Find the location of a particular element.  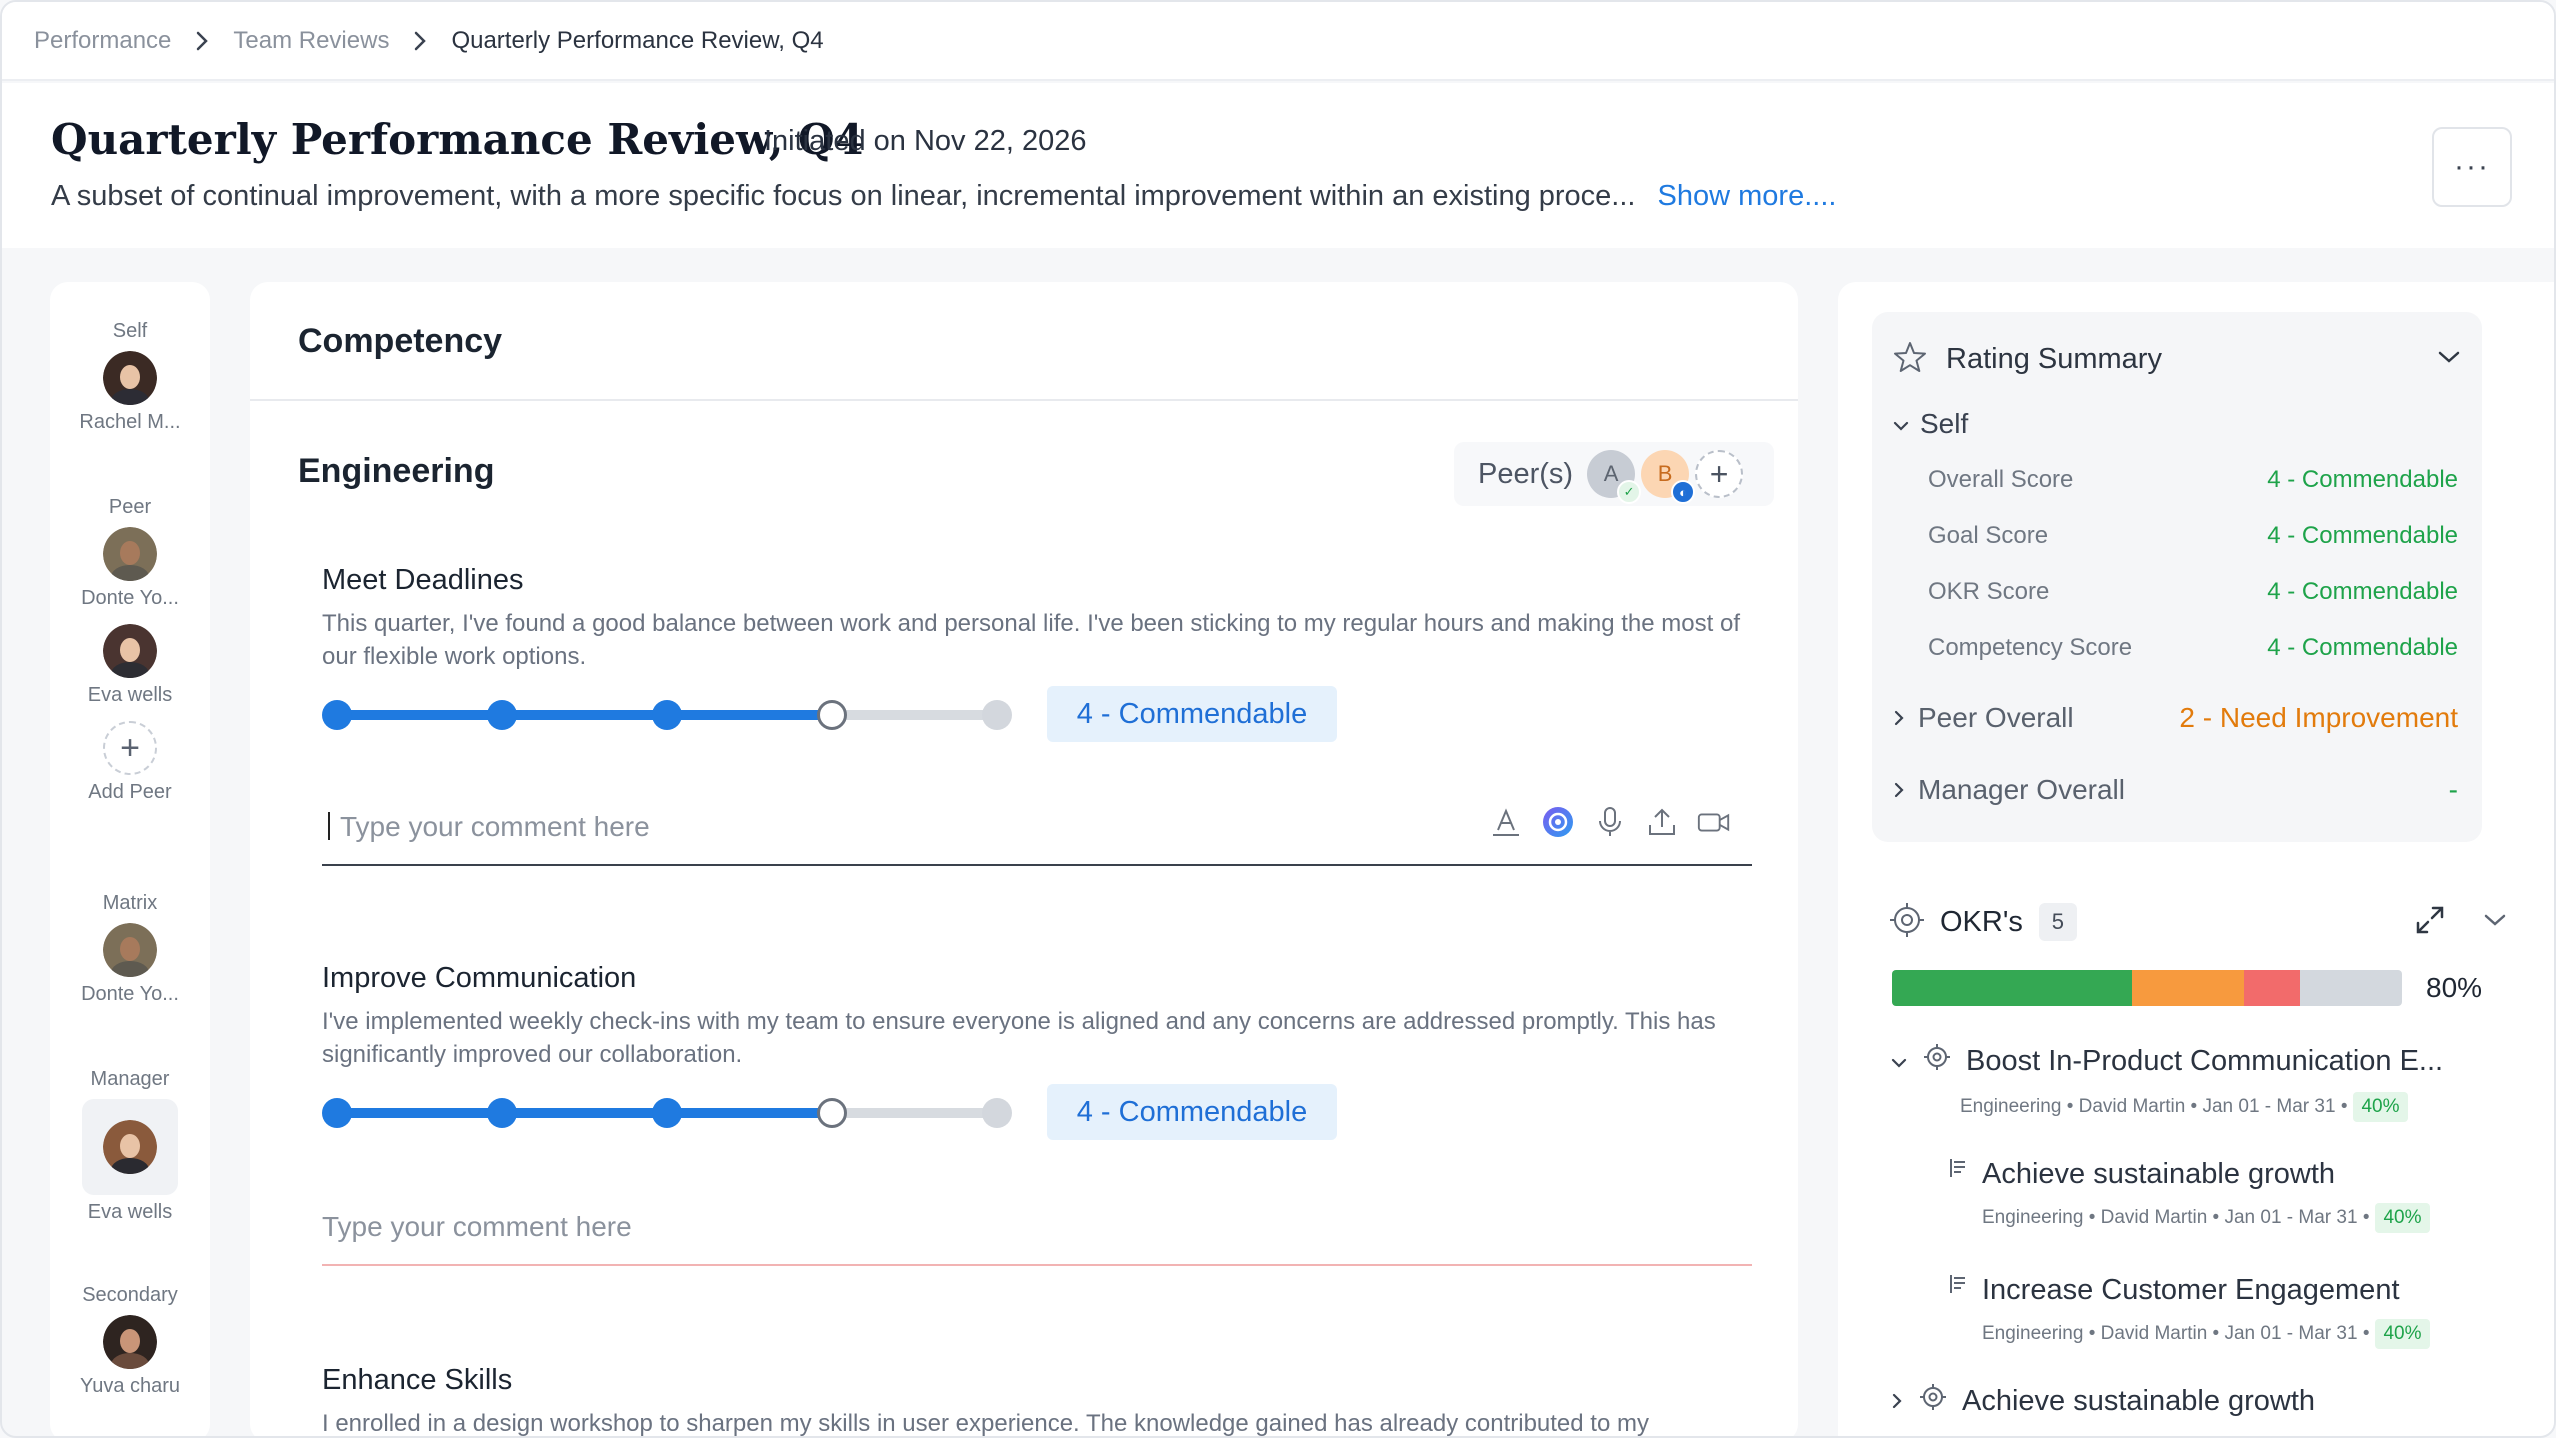

rail-peer-2: Eva wells is located at coordinates (130, 665).